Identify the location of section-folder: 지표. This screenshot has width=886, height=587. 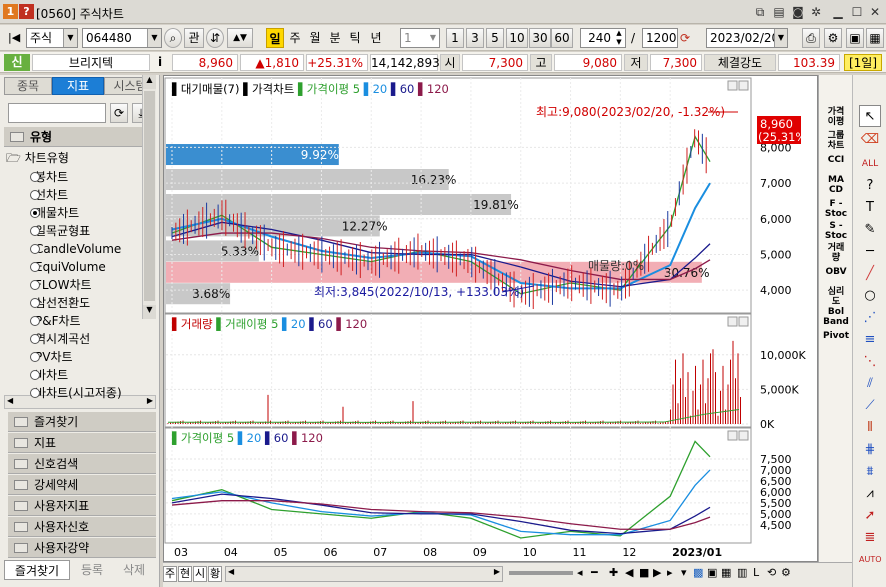
(82, 443).